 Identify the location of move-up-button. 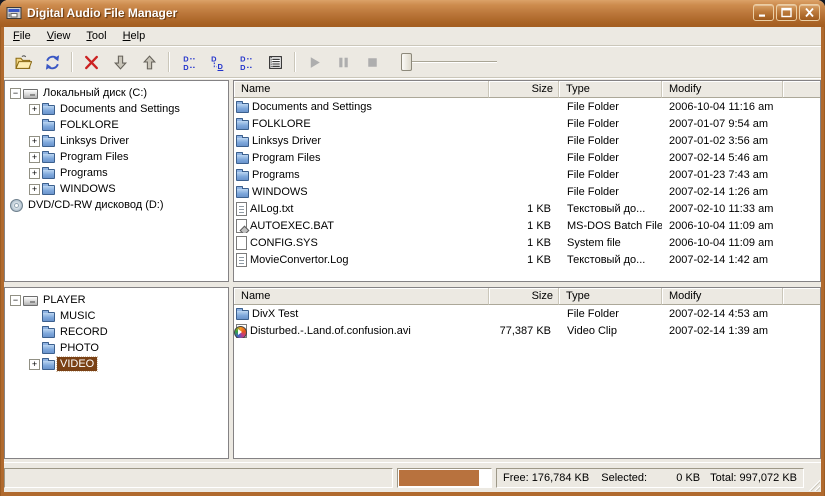
(149, 62).